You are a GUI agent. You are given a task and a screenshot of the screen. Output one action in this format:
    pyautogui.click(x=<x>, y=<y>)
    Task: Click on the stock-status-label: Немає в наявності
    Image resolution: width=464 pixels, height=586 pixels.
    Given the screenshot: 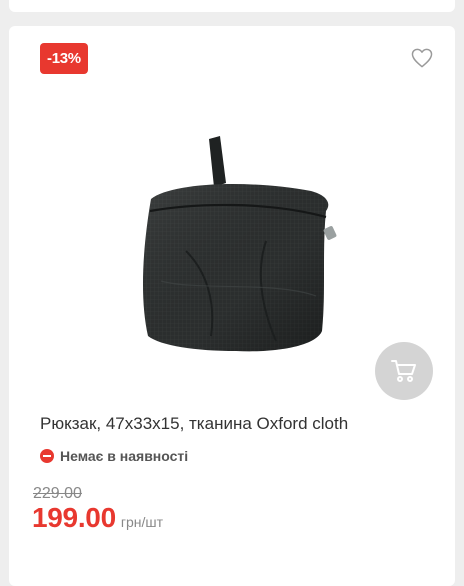 What is the action you would take?
    pyautogui.click(x=124, y=456)
    